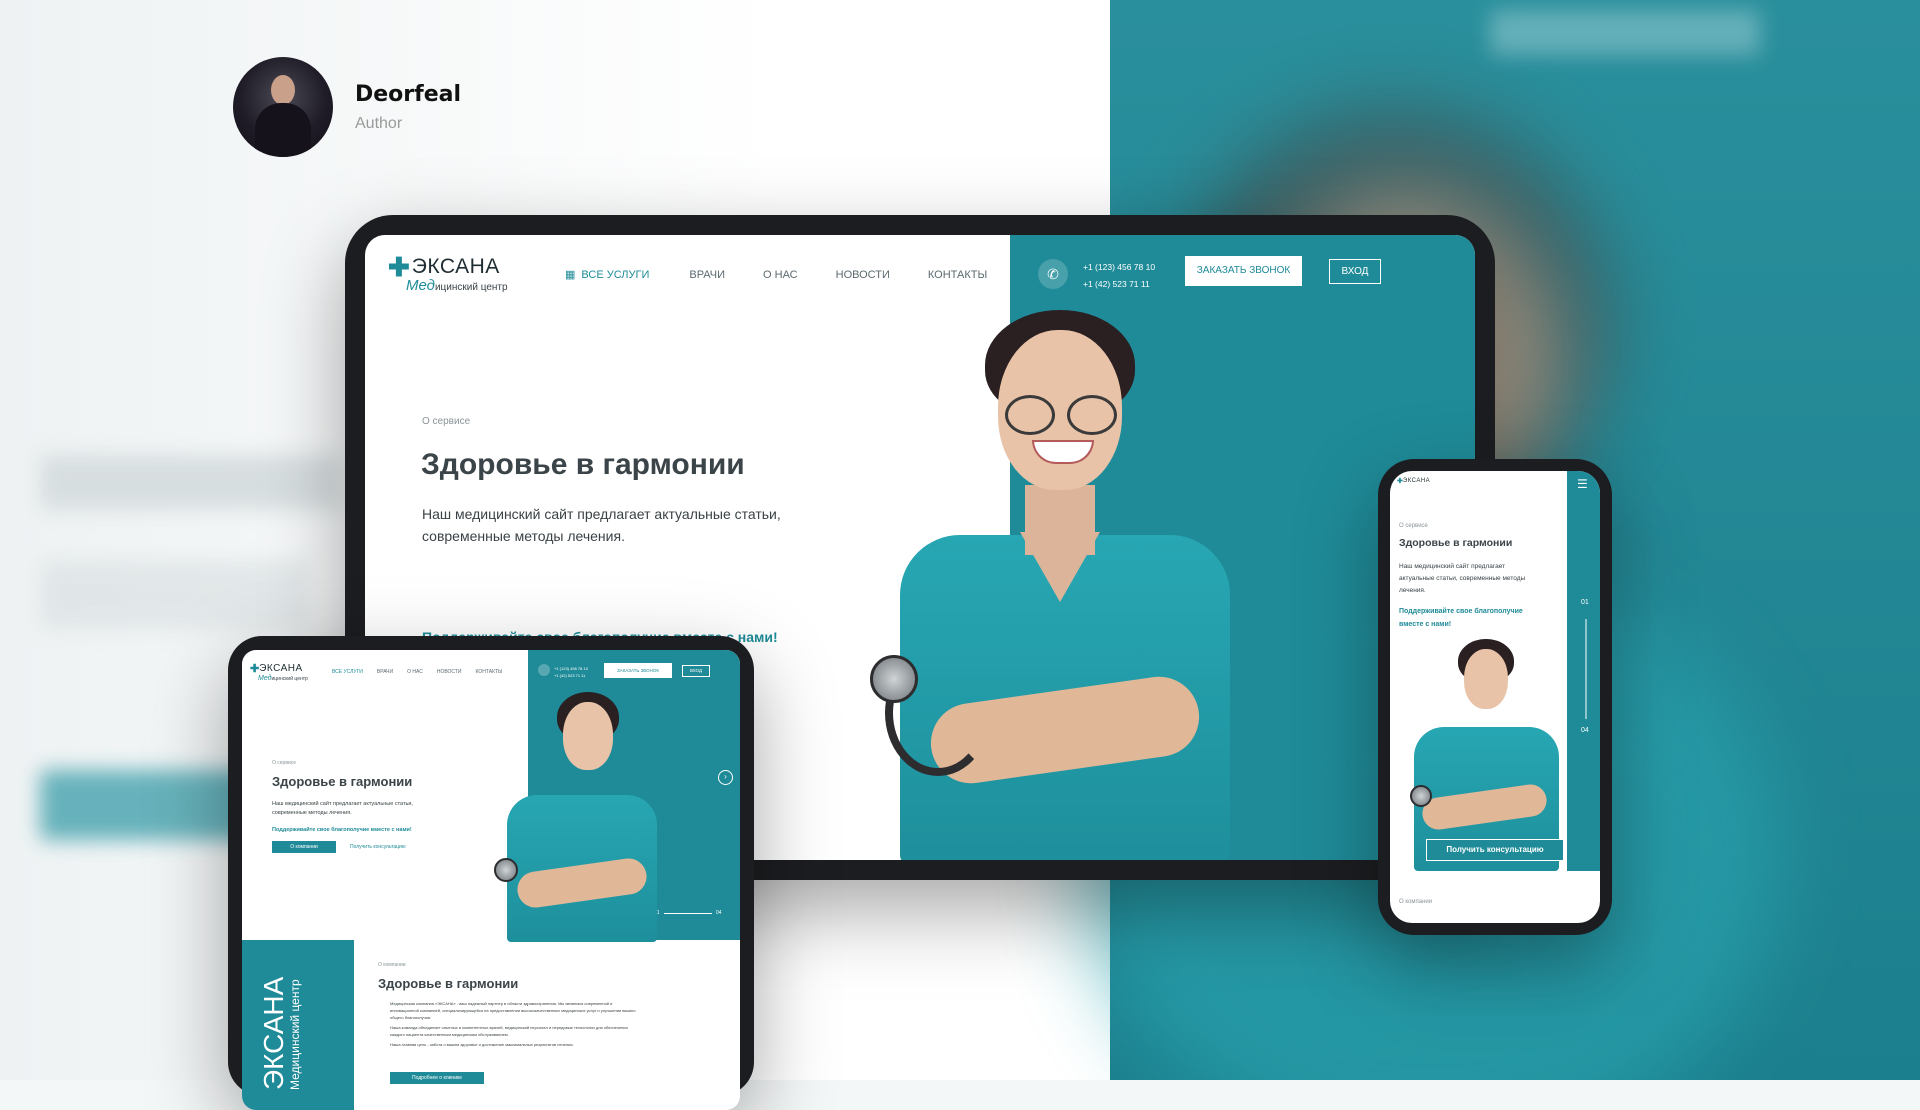 This screenshot has height=1110, width=1920. What do you see at coordinates (304, 847) in the screenshot?
I see `about-company-button: О компании` at bounding box center [304, 847].